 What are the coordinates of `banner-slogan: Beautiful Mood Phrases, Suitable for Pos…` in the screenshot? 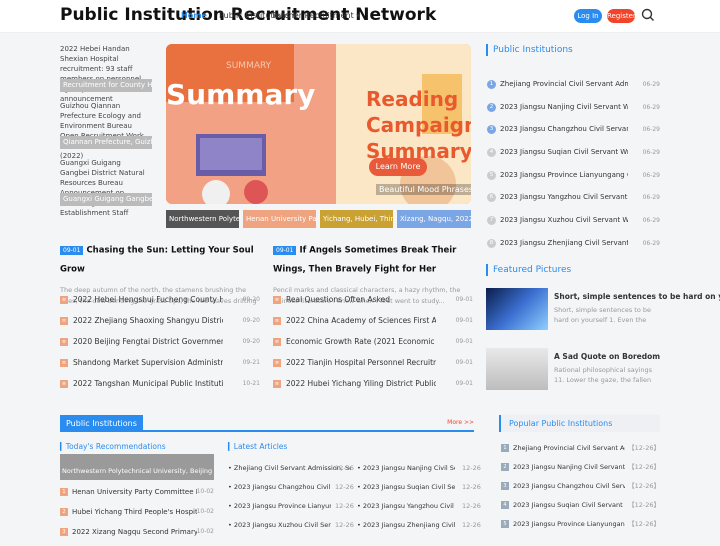 It's located at (423, 189).